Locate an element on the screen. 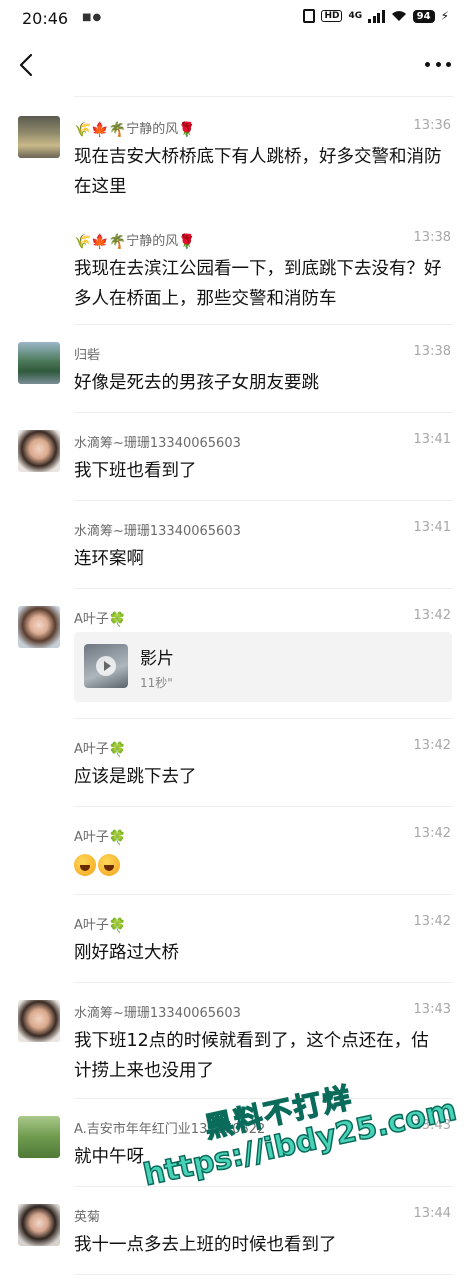 The height and width of the screenshot is (1280, 471). hd-icon: HD is located at coordinates (332, 16).